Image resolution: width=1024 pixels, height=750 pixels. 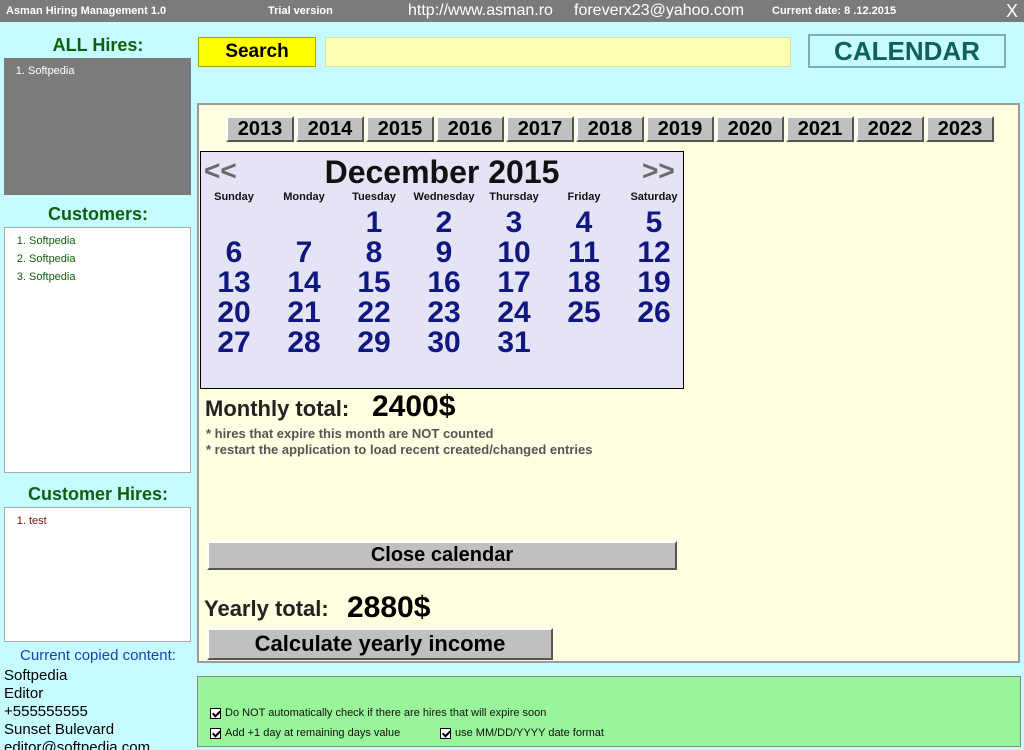 I want to click on trial-label: Trial version, so click(x=300, y=11).